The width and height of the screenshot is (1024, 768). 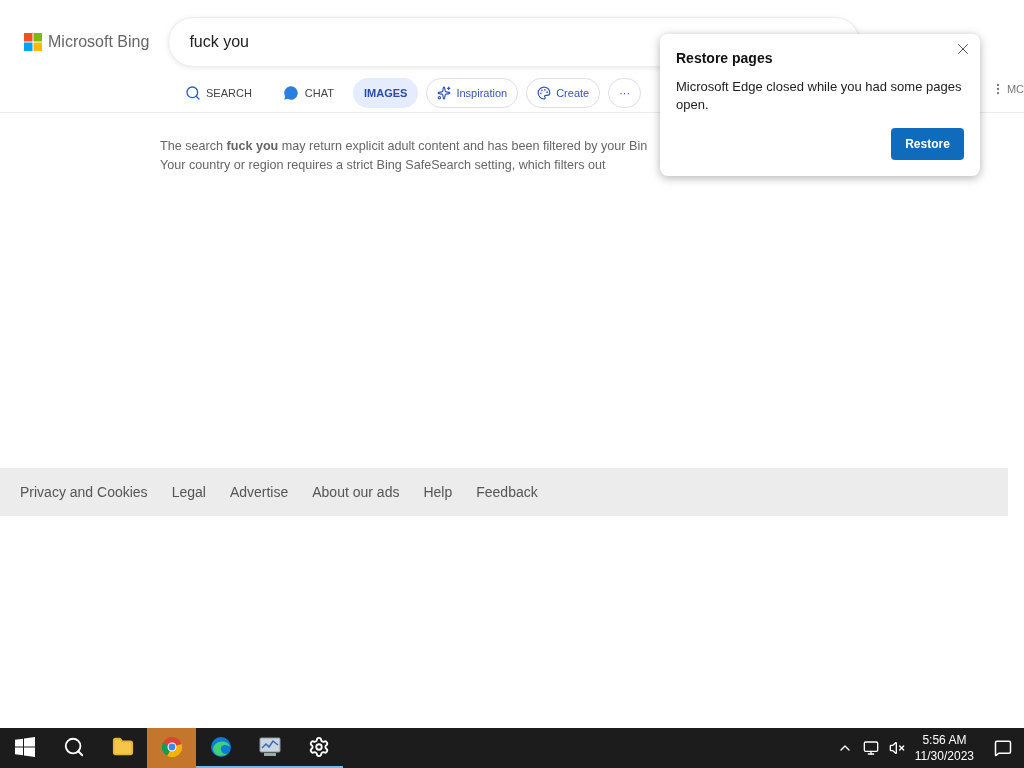 What do you see at coordinates (944, 748) in the screenshot?
I see `clock: 5:56 AM 11/30/2023` at bounding box center [944, 748].